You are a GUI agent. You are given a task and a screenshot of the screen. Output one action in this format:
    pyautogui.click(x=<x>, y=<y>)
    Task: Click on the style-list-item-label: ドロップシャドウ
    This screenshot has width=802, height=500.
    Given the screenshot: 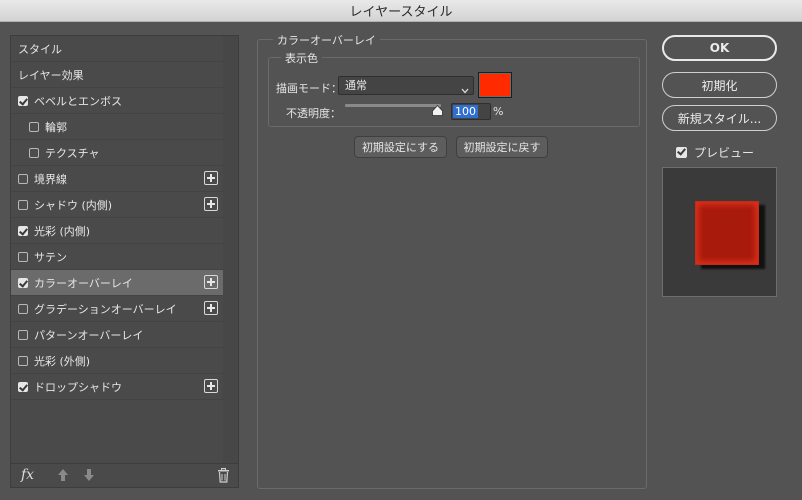 What is the action you would take?
    pyautogui.click(x=78, y=387)
    